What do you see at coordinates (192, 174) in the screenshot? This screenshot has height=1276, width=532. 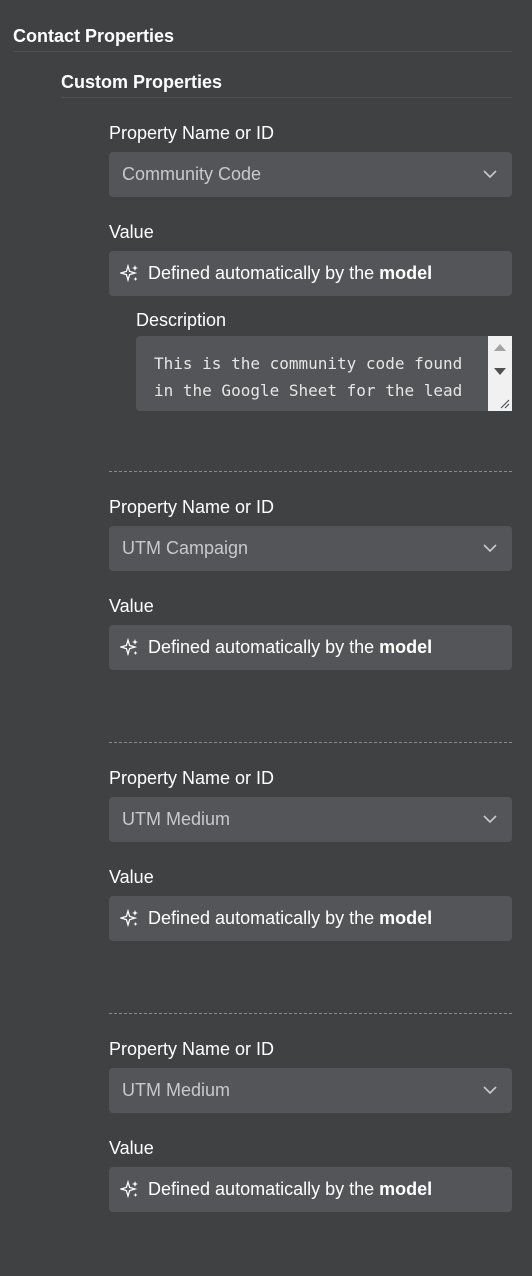 I see `property-name-value: Community Code` at bounding box center [192, 174].